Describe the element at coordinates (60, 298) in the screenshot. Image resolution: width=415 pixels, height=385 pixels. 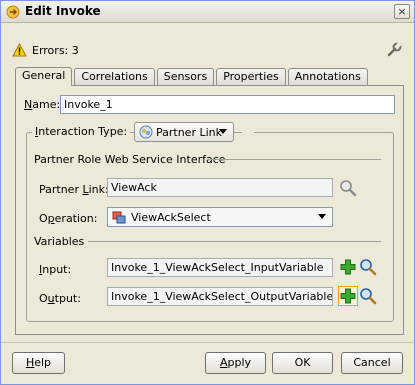
I see `output-label: Output:` at that location.